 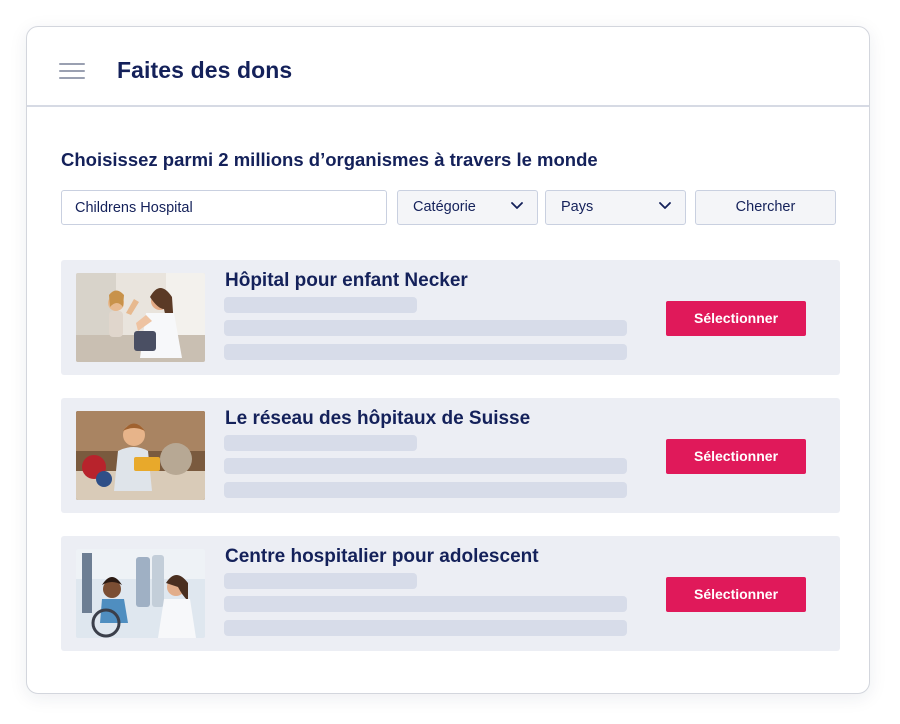 I want to click on result-title: Le réseau des hôpitaux de Suisse, so click(x=378, y=418).